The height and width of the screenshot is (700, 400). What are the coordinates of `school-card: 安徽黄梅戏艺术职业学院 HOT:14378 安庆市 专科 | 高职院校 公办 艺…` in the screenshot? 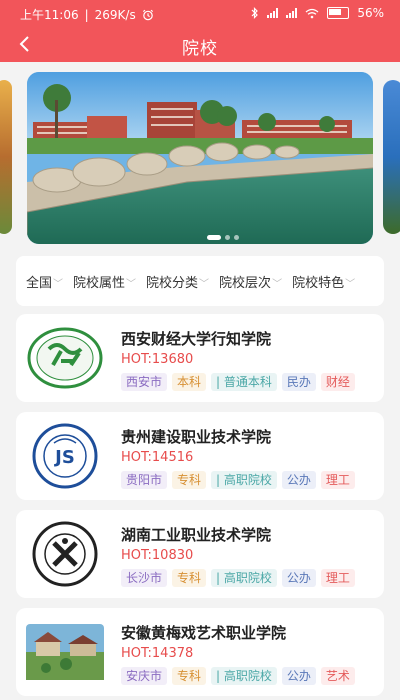 It's located at (200, 652).